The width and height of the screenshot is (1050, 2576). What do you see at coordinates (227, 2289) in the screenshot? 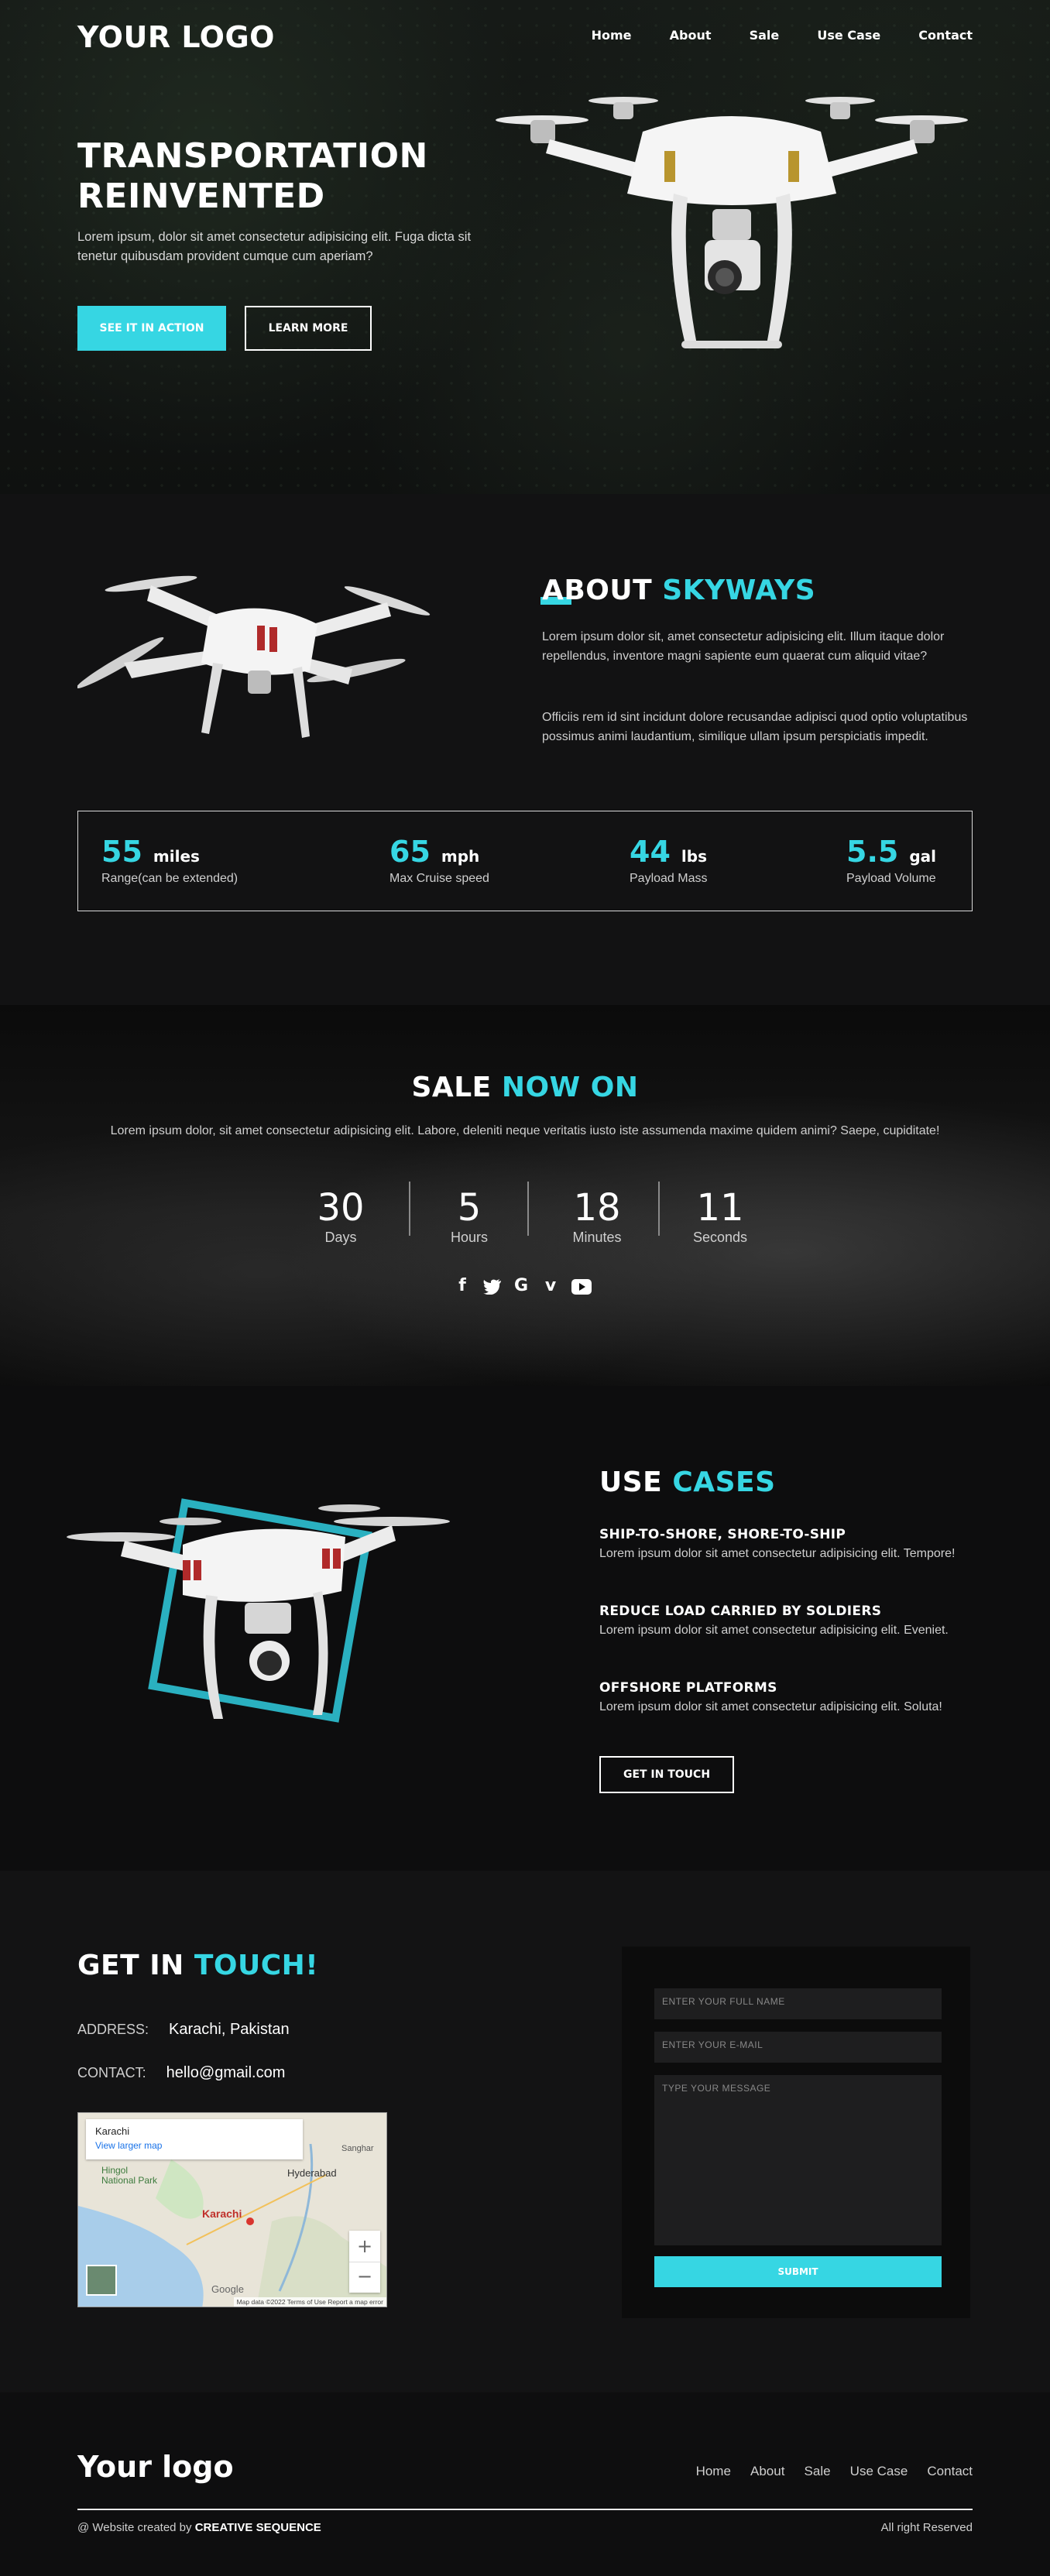
I see `map-label: Google` at bounding box center [227, 2289].